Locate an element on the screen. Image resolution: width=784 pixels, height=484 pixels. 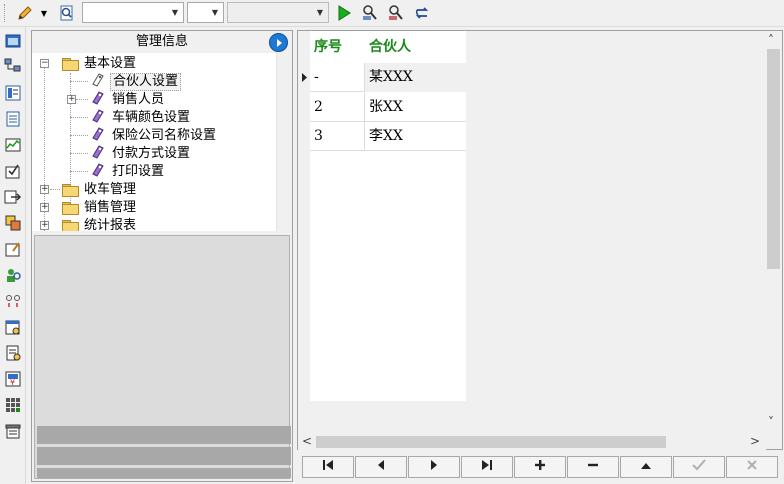
toolbar-combo-2: ▼ is located at coordinates (205, 12).